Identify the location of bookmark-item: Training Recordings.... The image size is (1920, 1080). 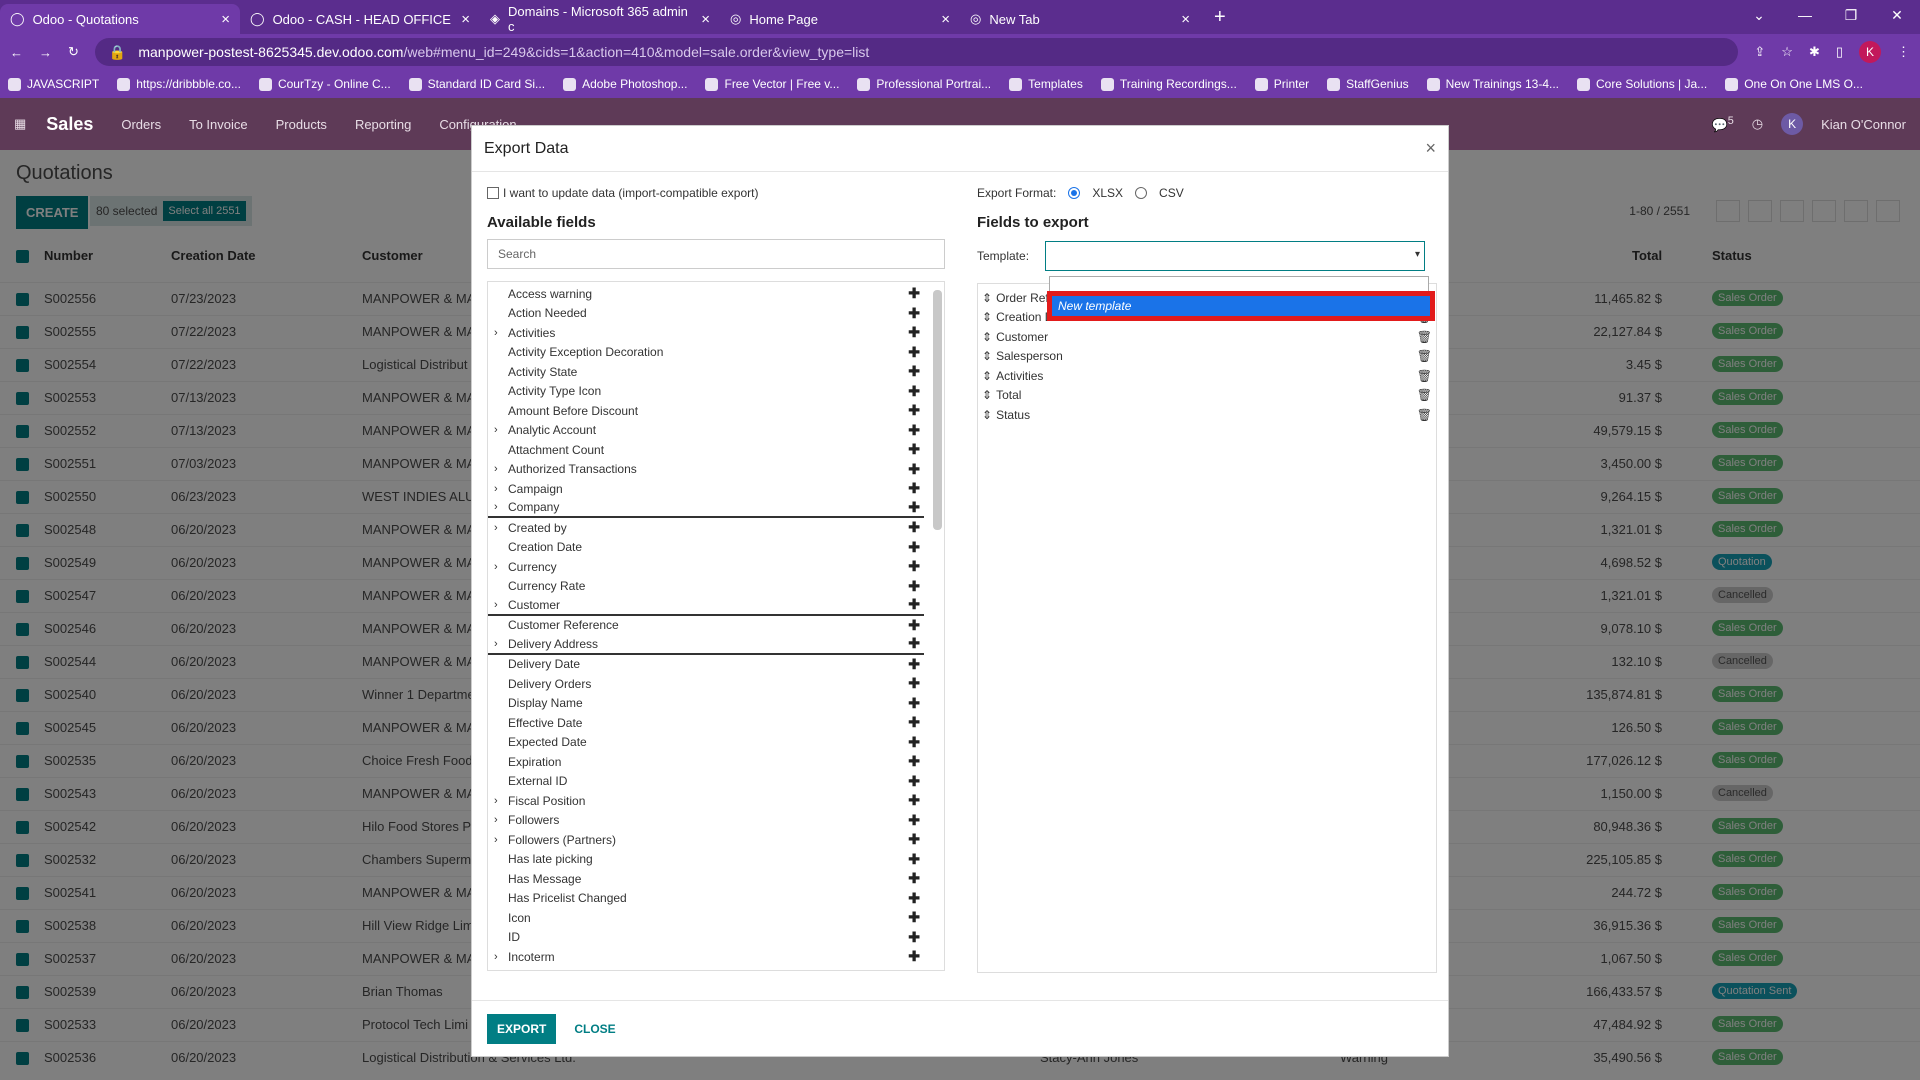
(1168, 84).